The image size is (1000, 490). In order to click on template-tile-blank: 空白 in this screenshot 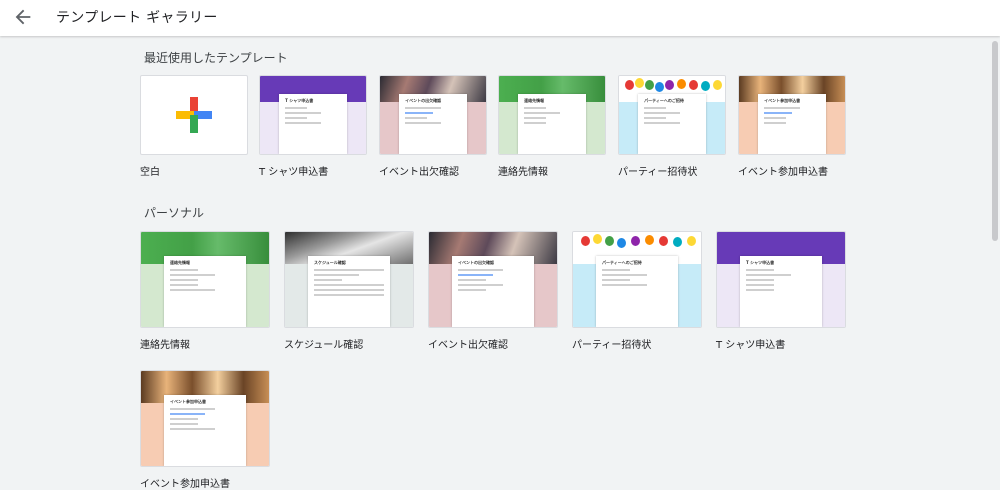, I will do `click(194, 126)`.